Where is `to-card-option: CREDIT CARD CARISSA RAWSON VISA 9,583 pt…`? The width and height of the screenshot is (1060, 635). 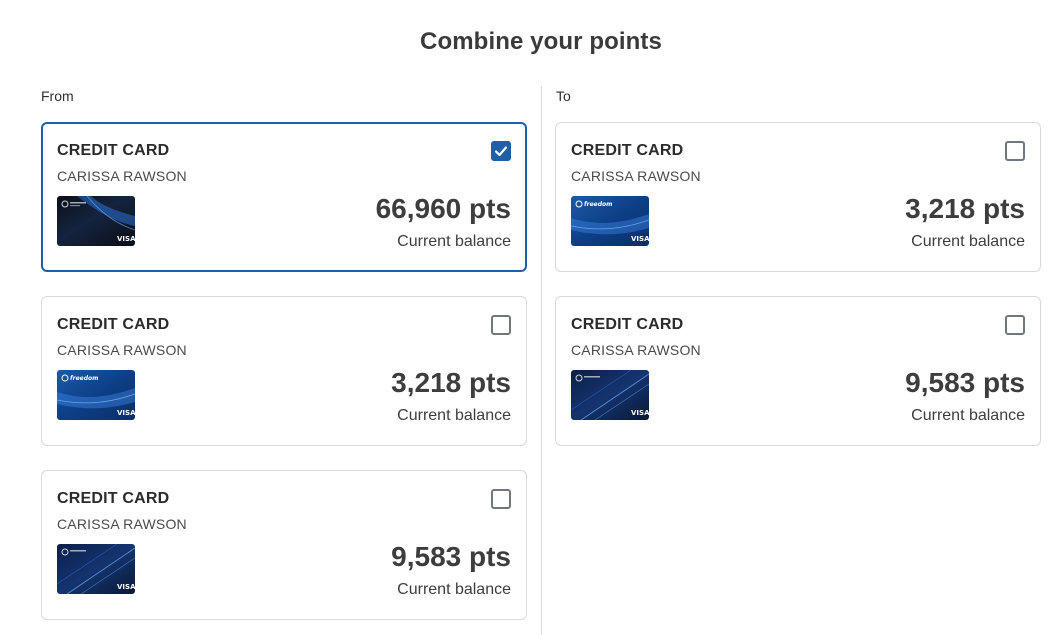 to-card-option: CREDIT CARD CARISSA RAWSON VISA 9,583 pt… is located at coordinates (798, 371).